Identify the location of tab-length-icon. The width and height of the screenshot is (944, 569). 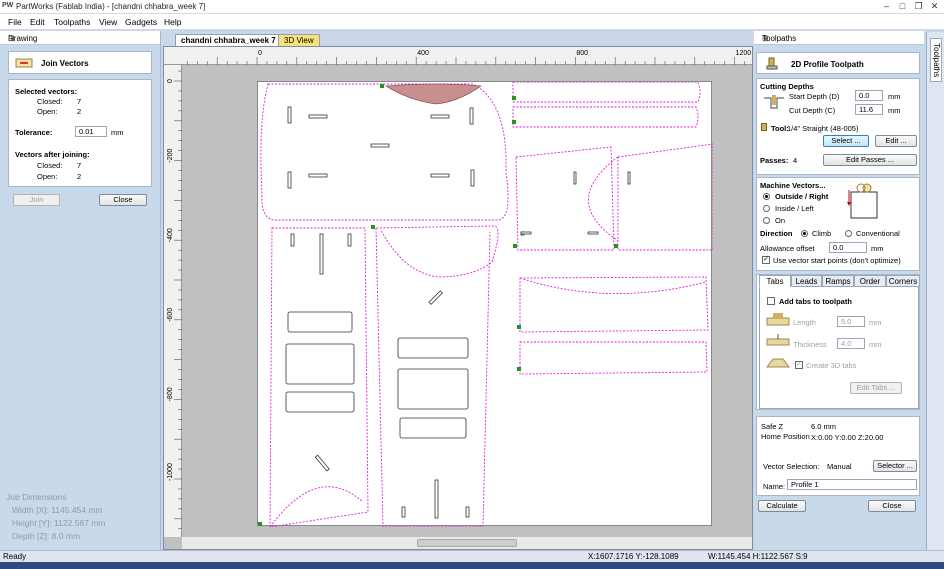
(778, 319).